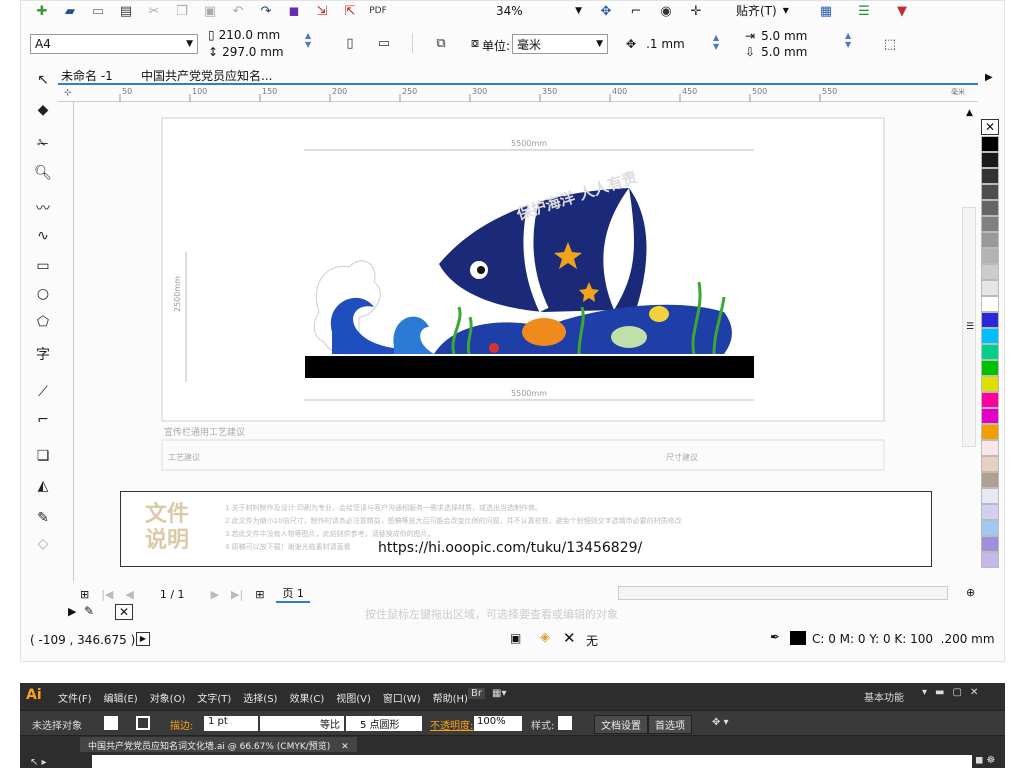 The height and width of the screenshot is (769, 1024). I want to click on first-page-icon: |◀, so click(107, 594).